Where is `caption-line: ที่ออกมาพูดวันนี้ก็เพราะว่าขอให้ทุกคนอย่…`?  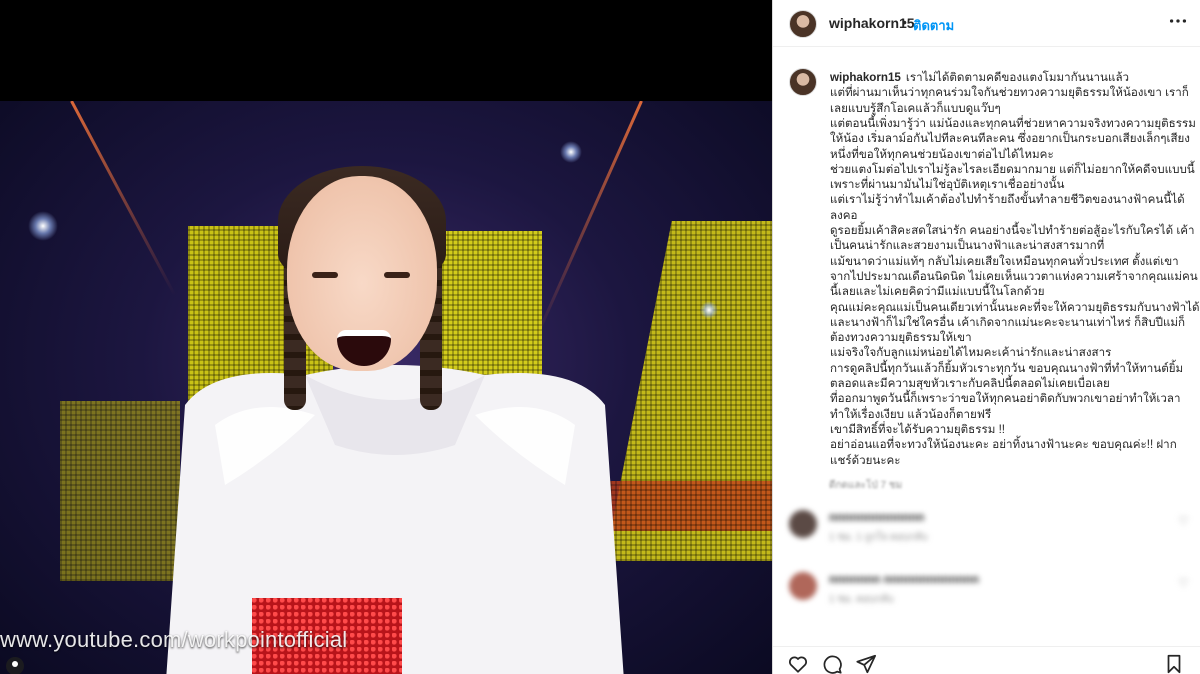
caption-line: ที่ออกมาพูดวันนี้ก็เพราะว่าขอให้ทุกคนอย่… is located at coordinates (1005, 398).